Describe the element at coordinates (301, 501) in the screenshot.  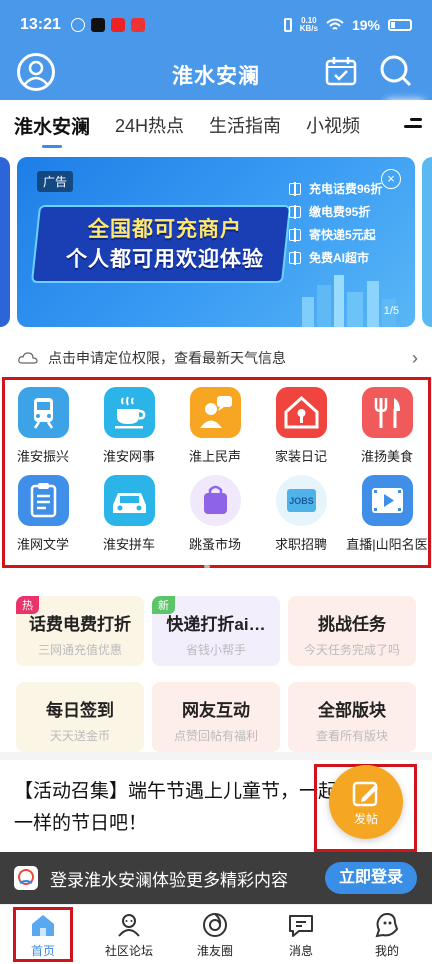
I see `svg-text: JOBS` at that location.